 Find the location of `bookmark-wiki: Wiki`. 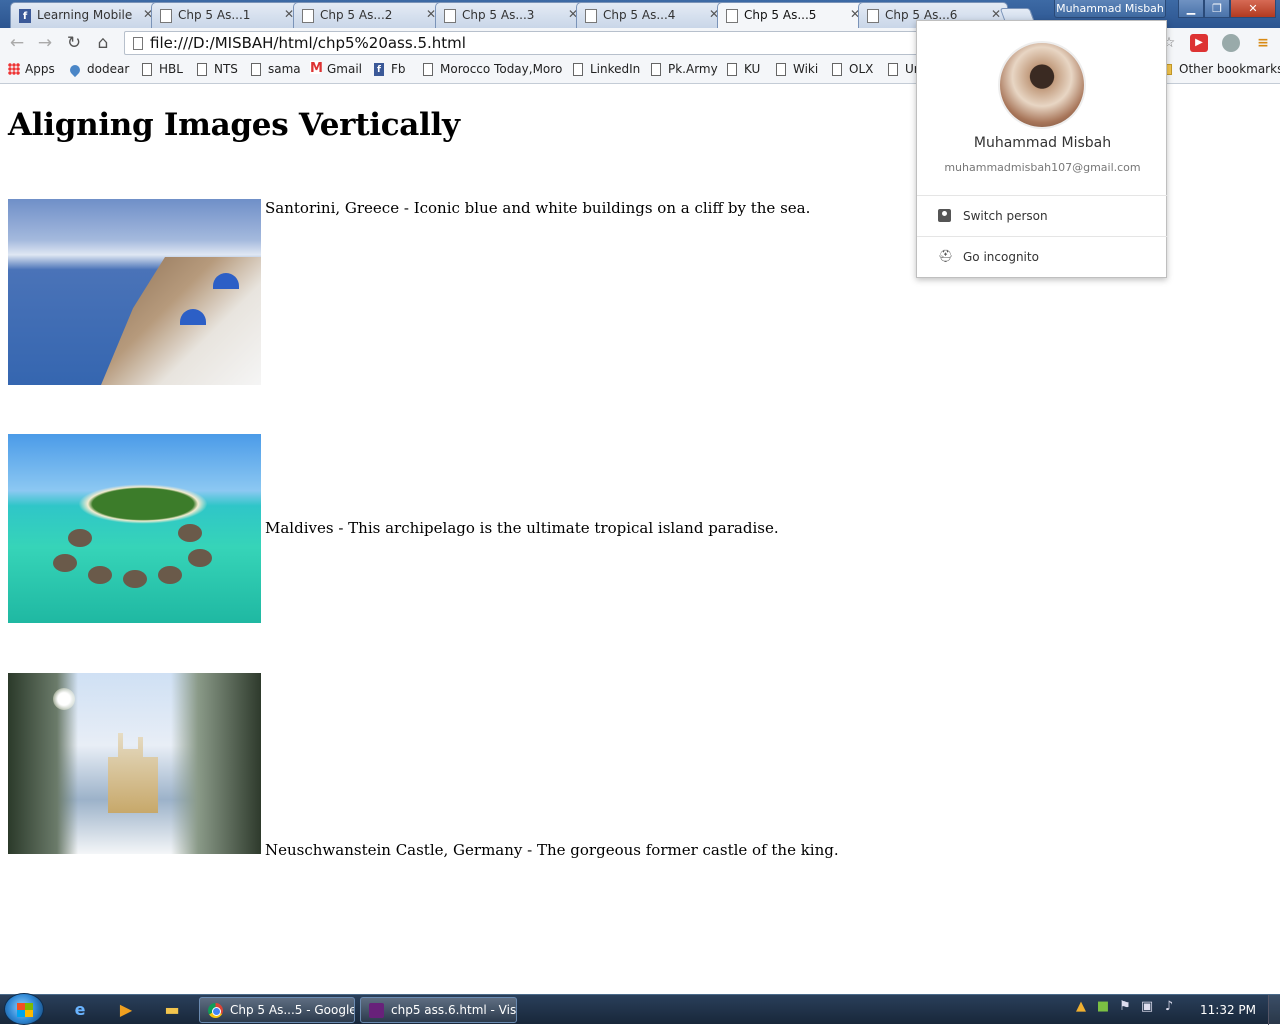

bookmark-wiki: Wiki is located at coordinates (797, 69).